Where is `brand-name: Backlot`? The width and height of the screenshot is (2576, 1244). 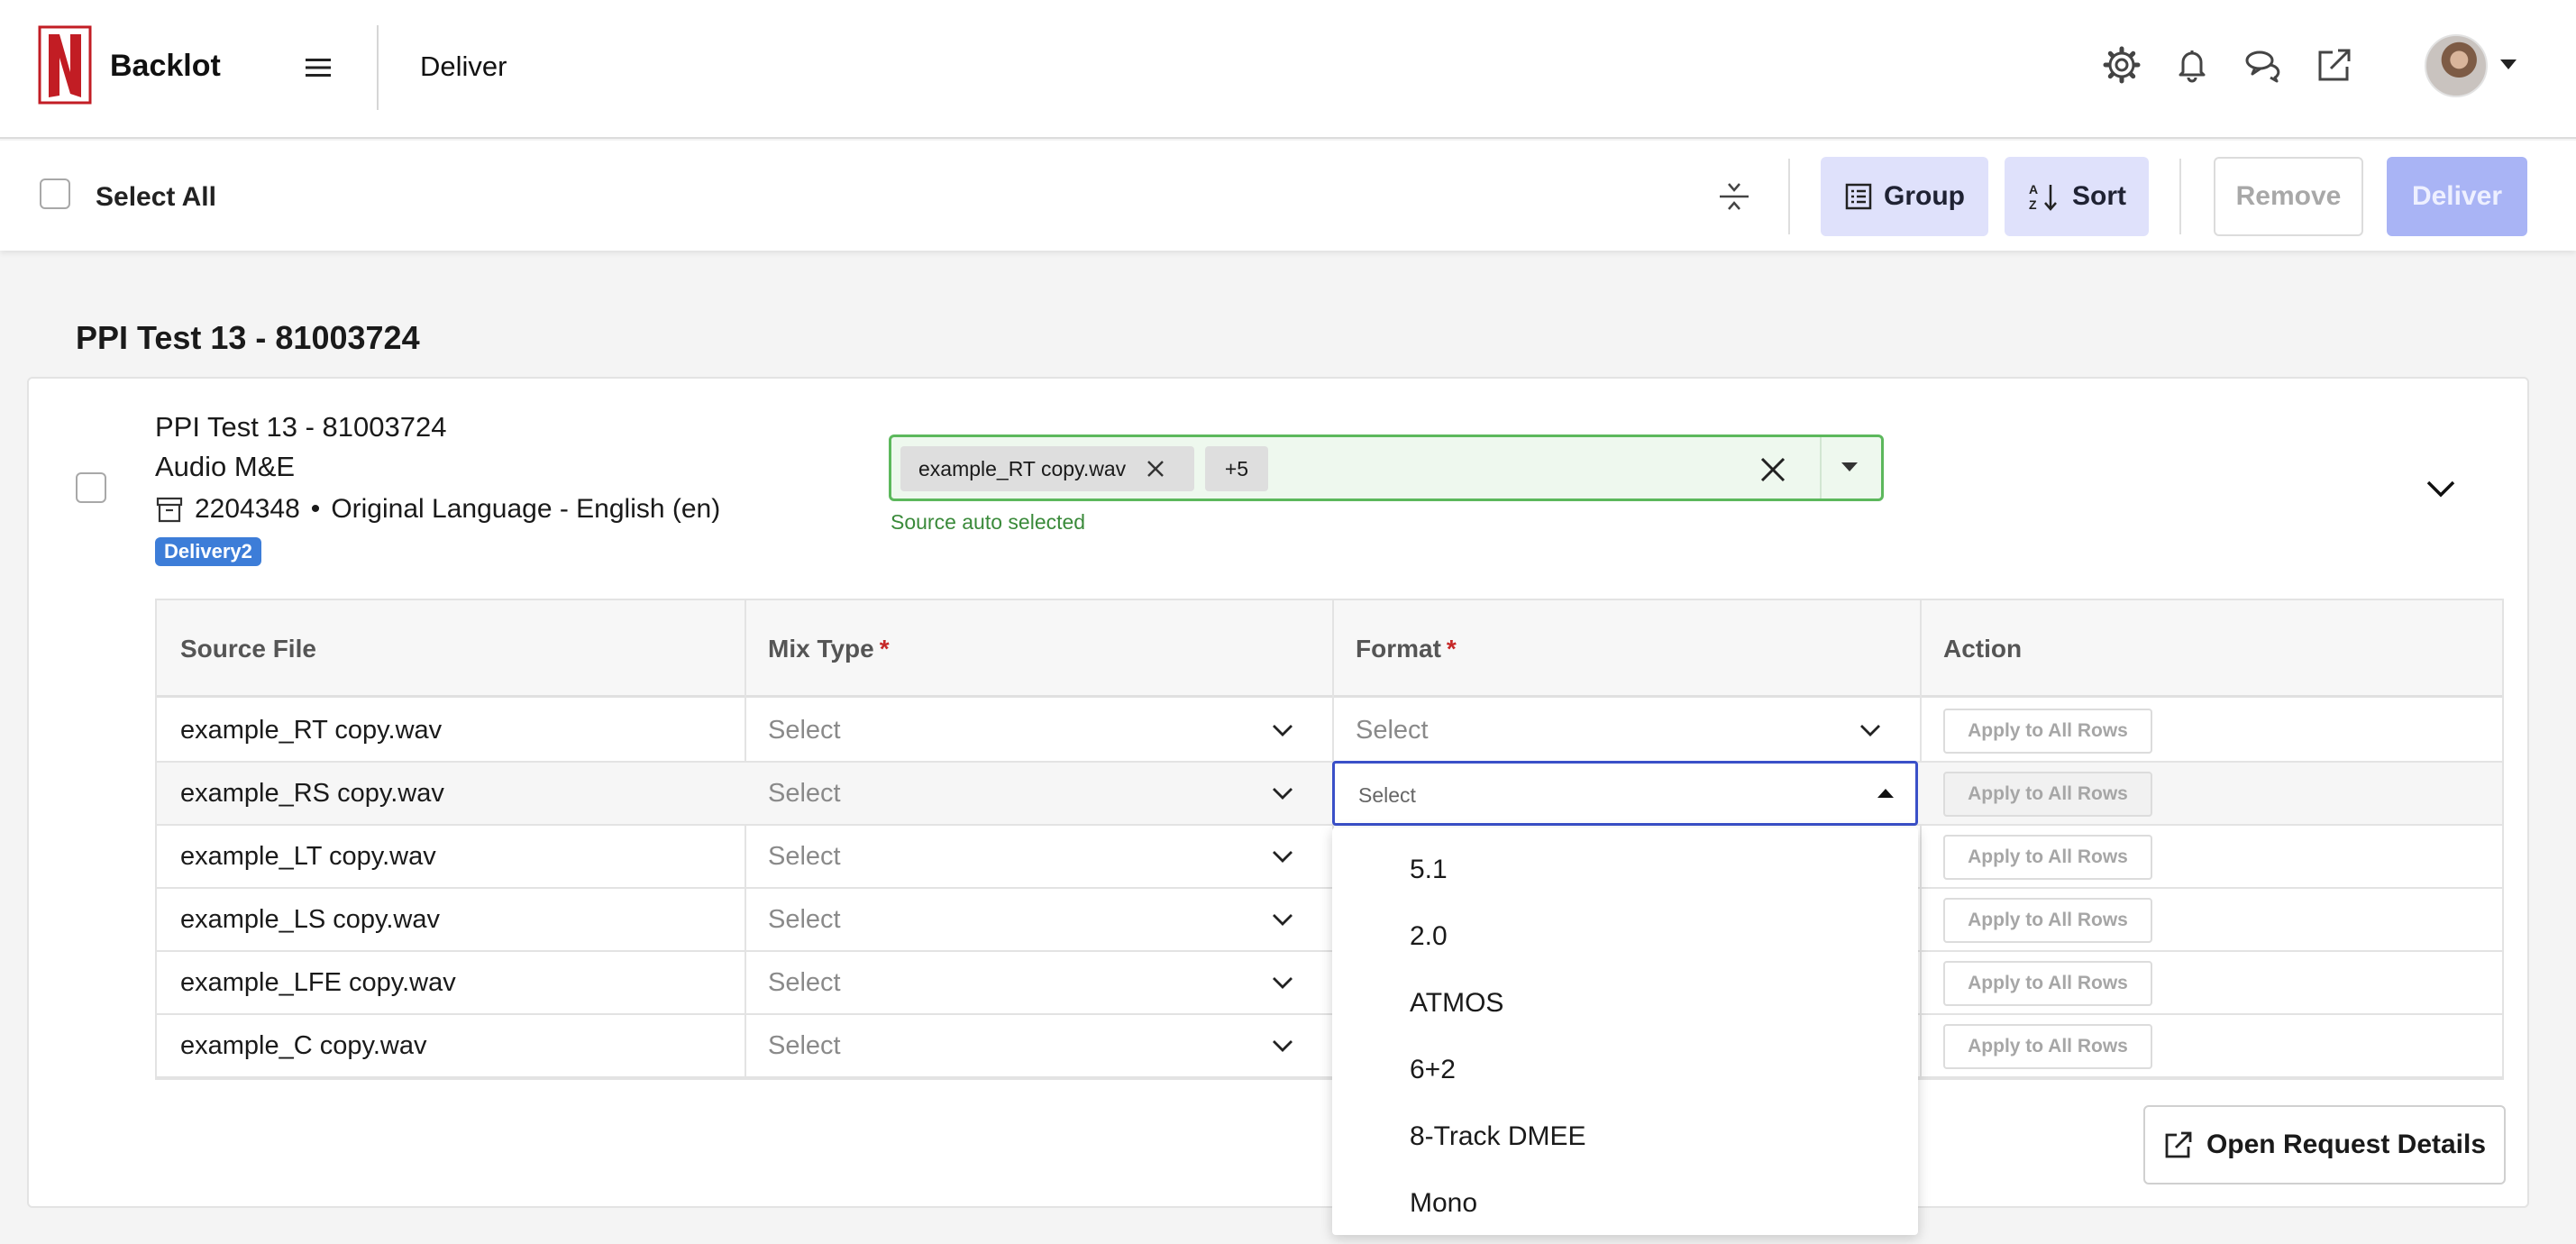 brand-name: Backlot is located at coordinates (165, 66).